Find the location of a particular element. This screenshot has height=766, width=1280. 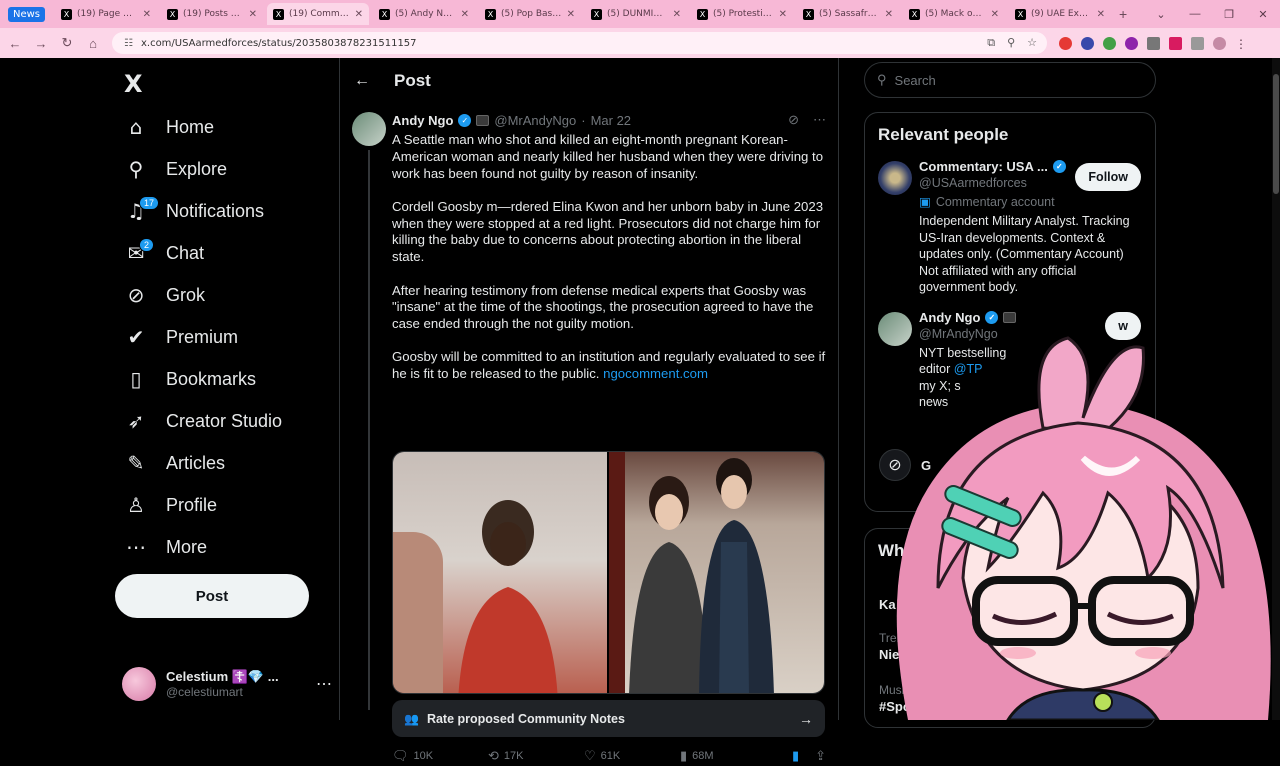

community-notes-button: 👥 Rate proposed Community Notes → is located at coordinates (608, 718).